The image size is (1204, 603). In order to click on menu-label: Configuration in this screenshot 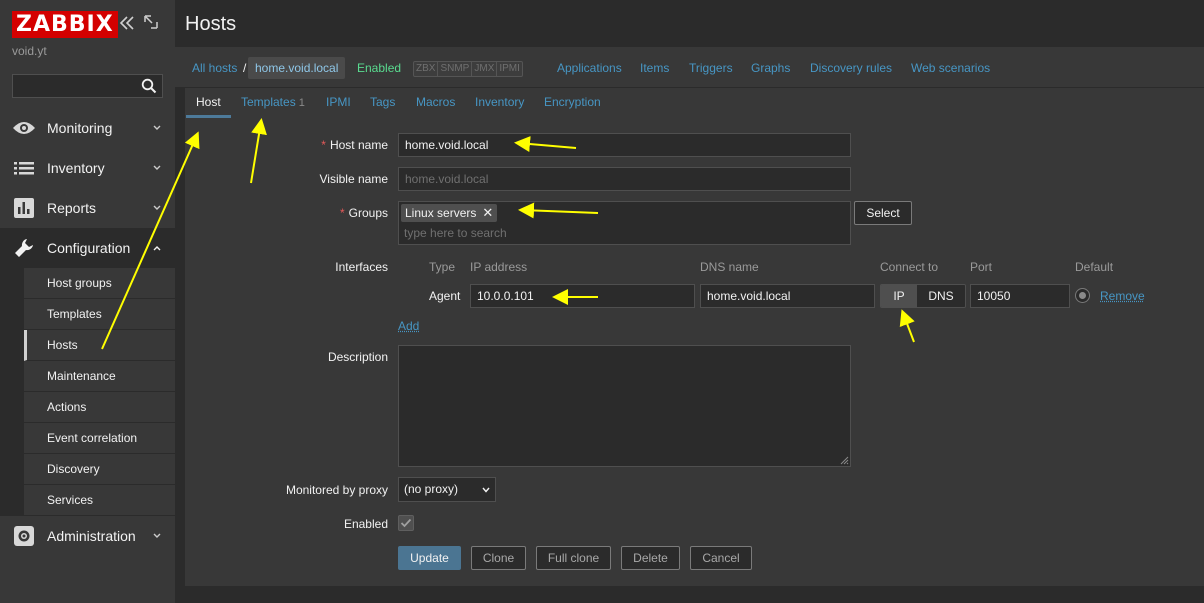, I will do `click(89, 248)`.